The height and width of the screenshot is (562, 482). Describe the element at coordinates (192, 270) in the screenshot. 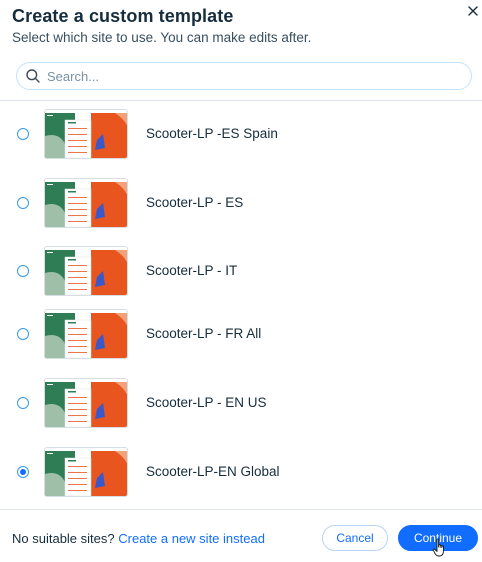

I see `site-label: Scooter-LP - IT` at that location.